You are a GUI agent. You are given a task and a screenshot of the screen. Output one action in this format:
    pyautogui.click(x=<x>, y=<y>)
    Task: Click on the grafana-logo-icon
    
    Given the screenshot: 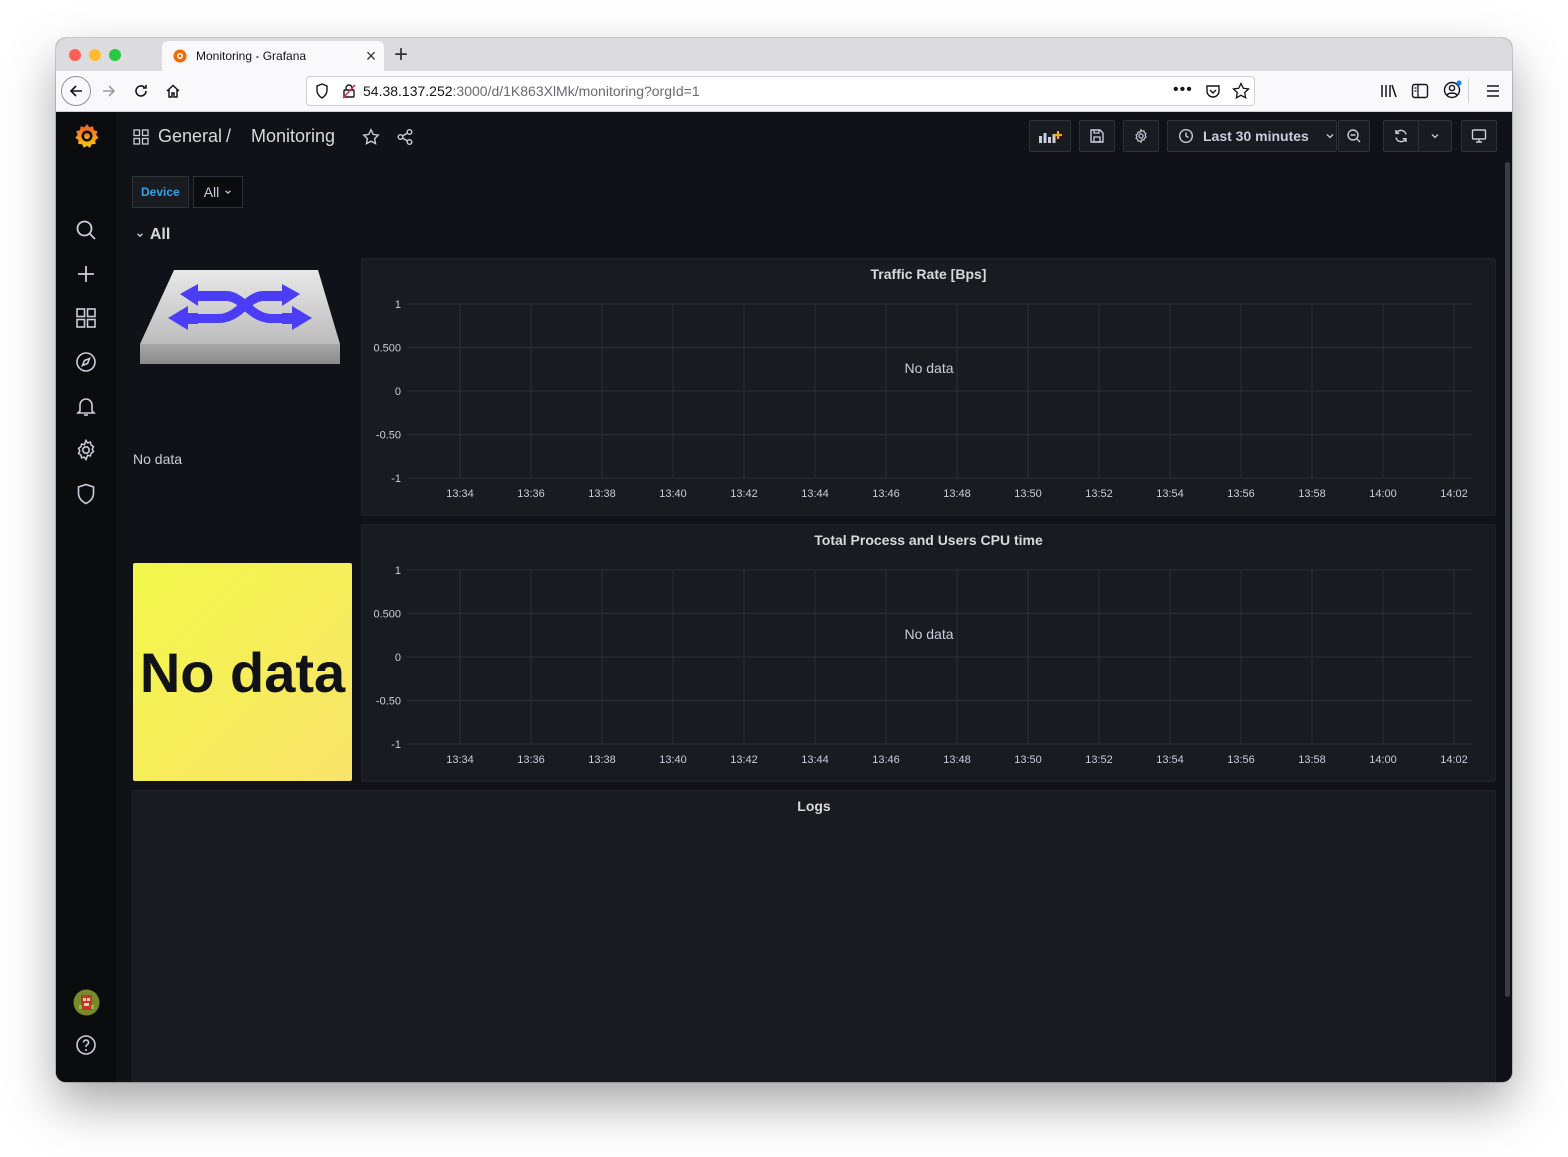 What is the action you would take?
    pyautogui.click(x=87, y=136)
    